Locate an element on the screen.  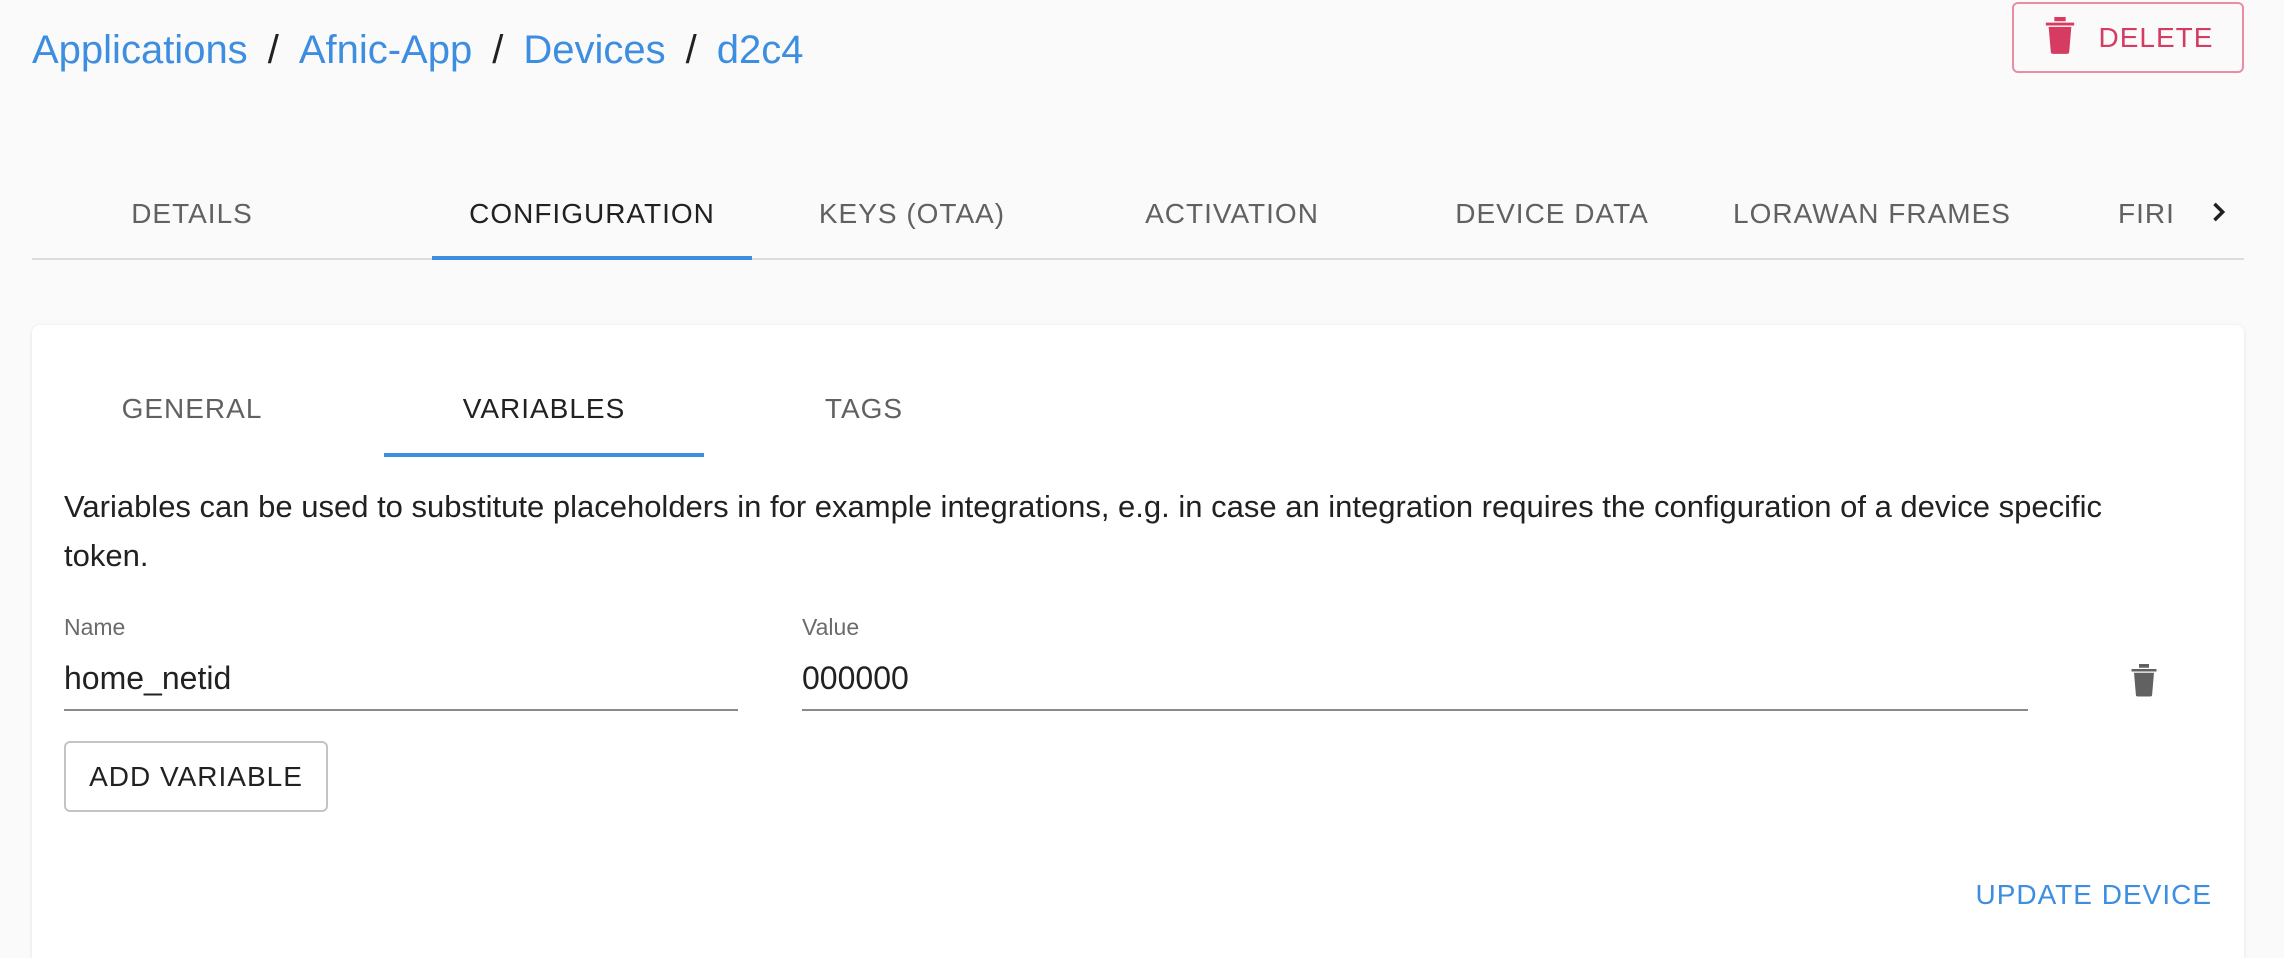
update-device-button: UPDATE DEVICE is located at coordinates (2092, 895).